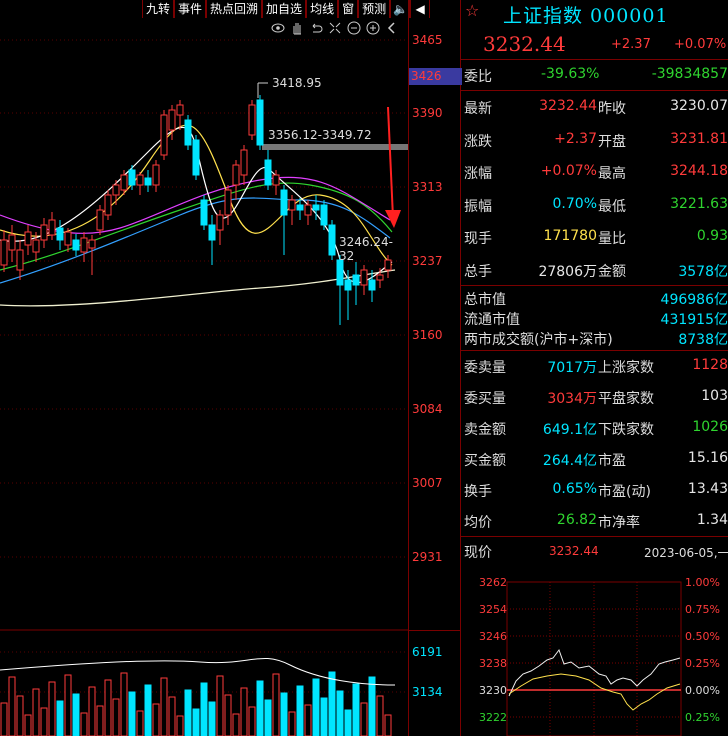  What do you see at coordinates (198, 288) in the screenshot?
I see `ma-line-white` at bounding box center [198, 288].